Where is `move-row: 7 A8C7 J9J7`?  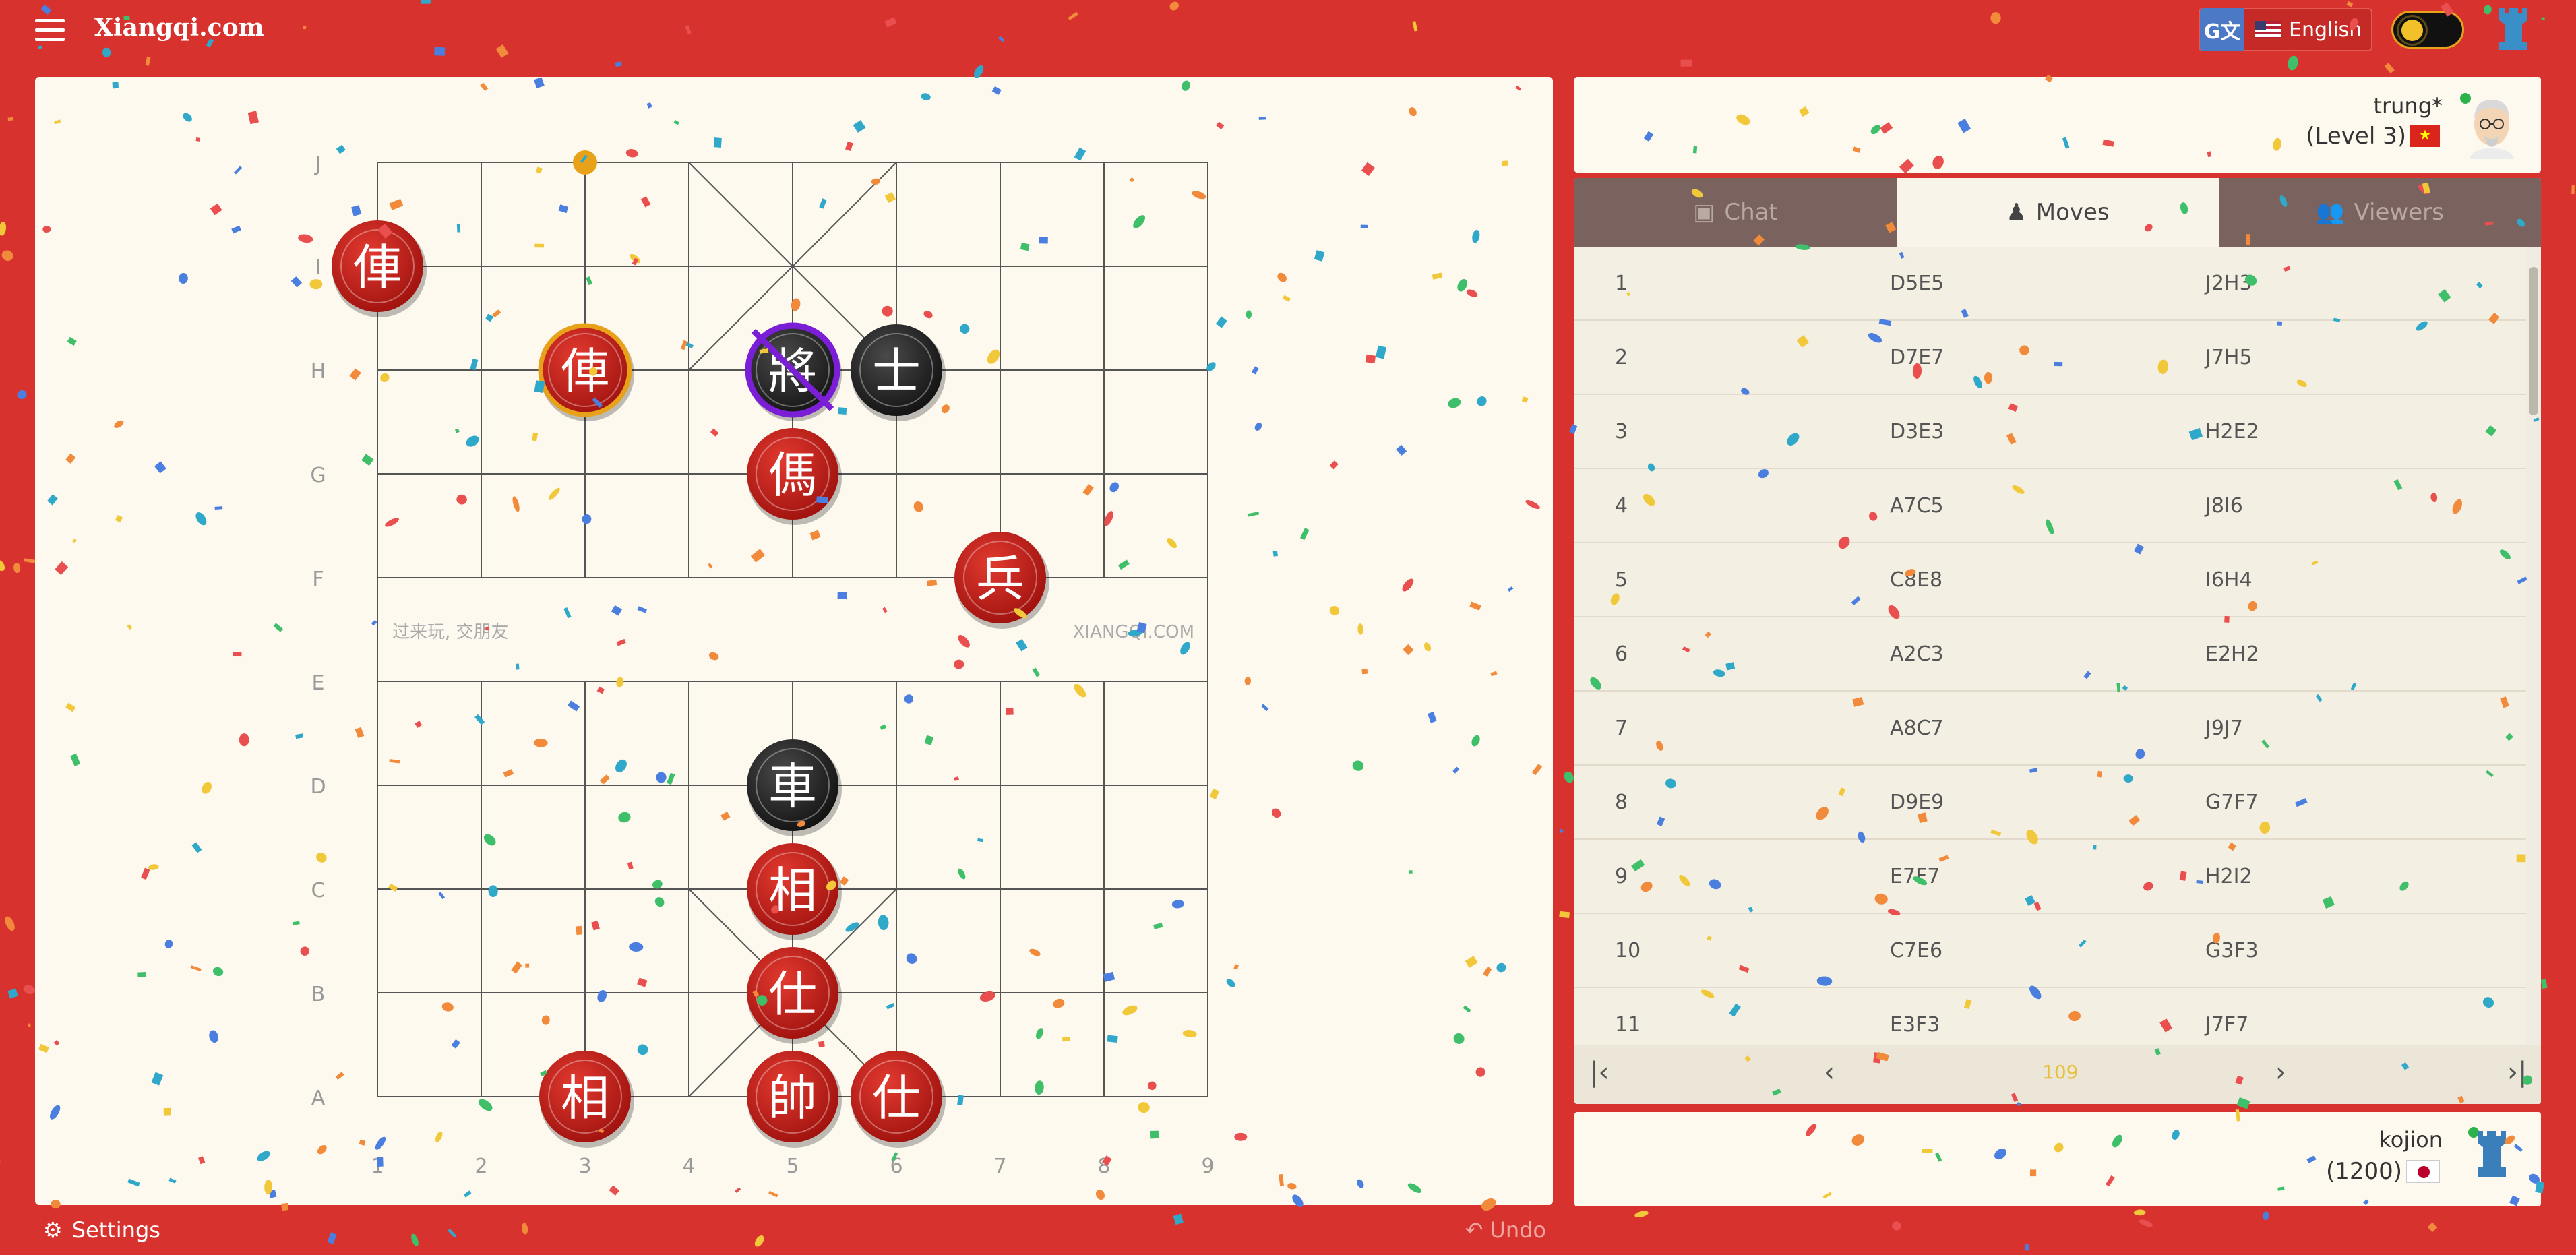
move-row: 7 A8C7 J9J7 is located at coordinates (2050, 729).